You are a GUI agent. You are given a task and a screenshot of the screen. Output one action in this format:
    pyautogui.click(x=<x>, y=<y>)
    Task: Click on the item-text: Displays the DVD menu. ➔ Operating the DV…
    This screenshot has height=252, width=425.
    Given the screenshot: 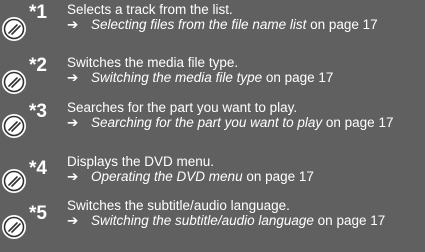 What is the action you would take?
    pyautogui.click(x=243, y=169)
    